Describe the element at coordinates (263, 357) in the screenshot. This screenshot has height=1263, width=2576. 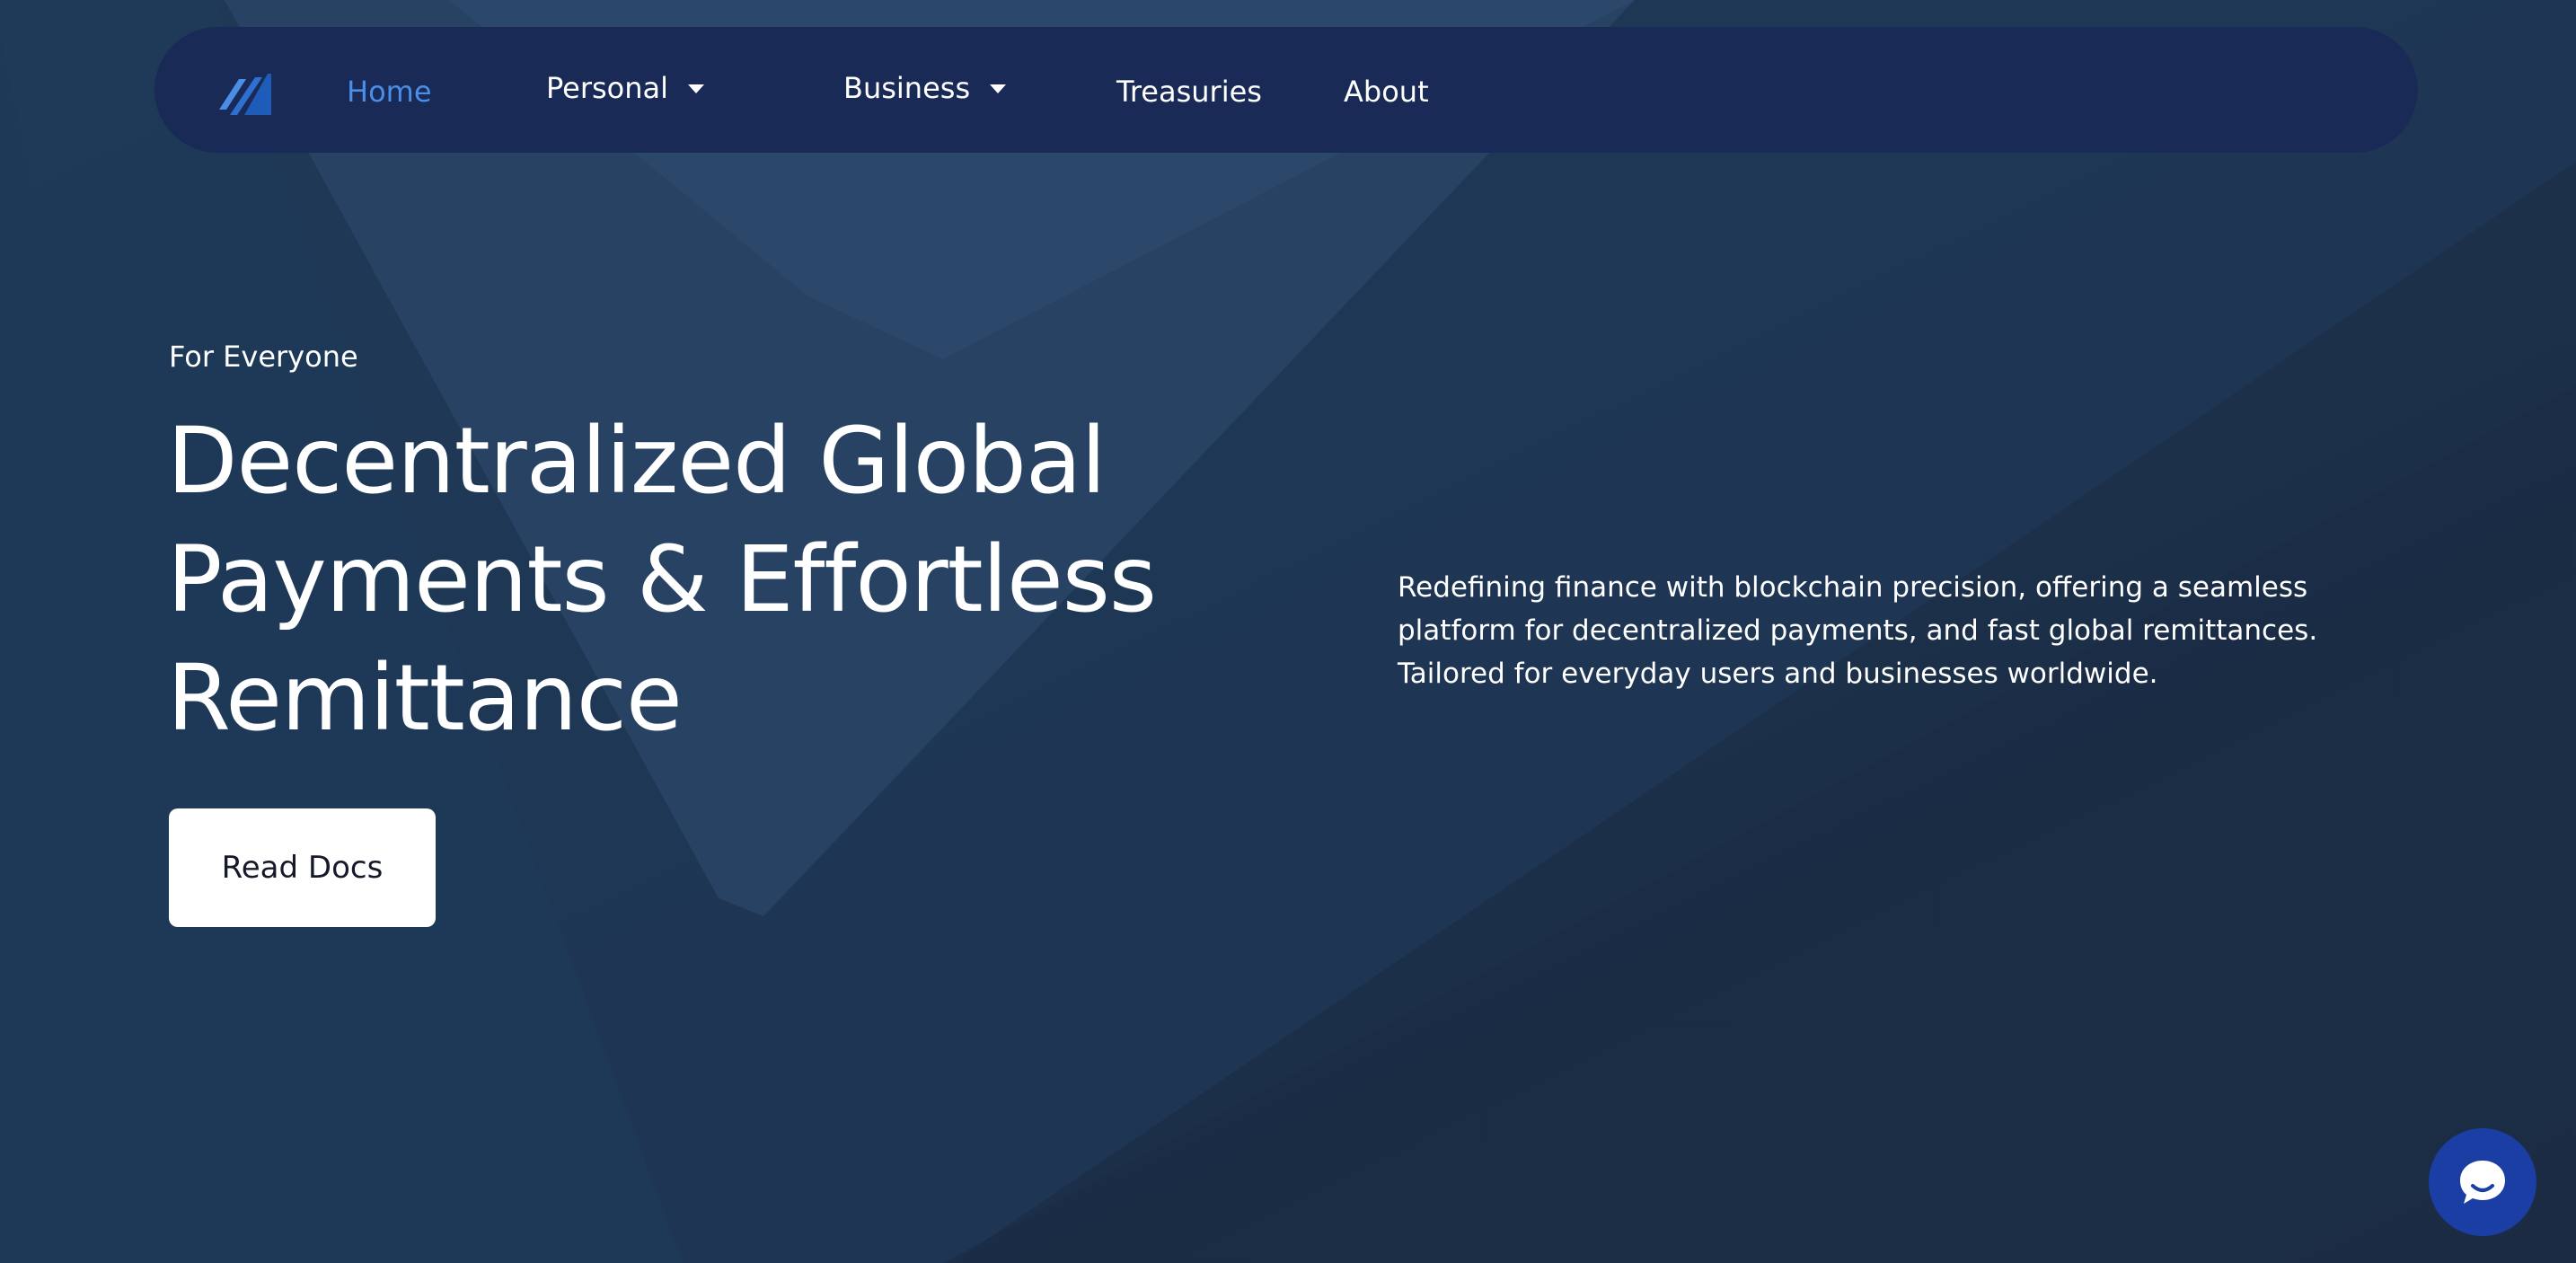
I see `hero-eyebrow: For Everyone` at that location.